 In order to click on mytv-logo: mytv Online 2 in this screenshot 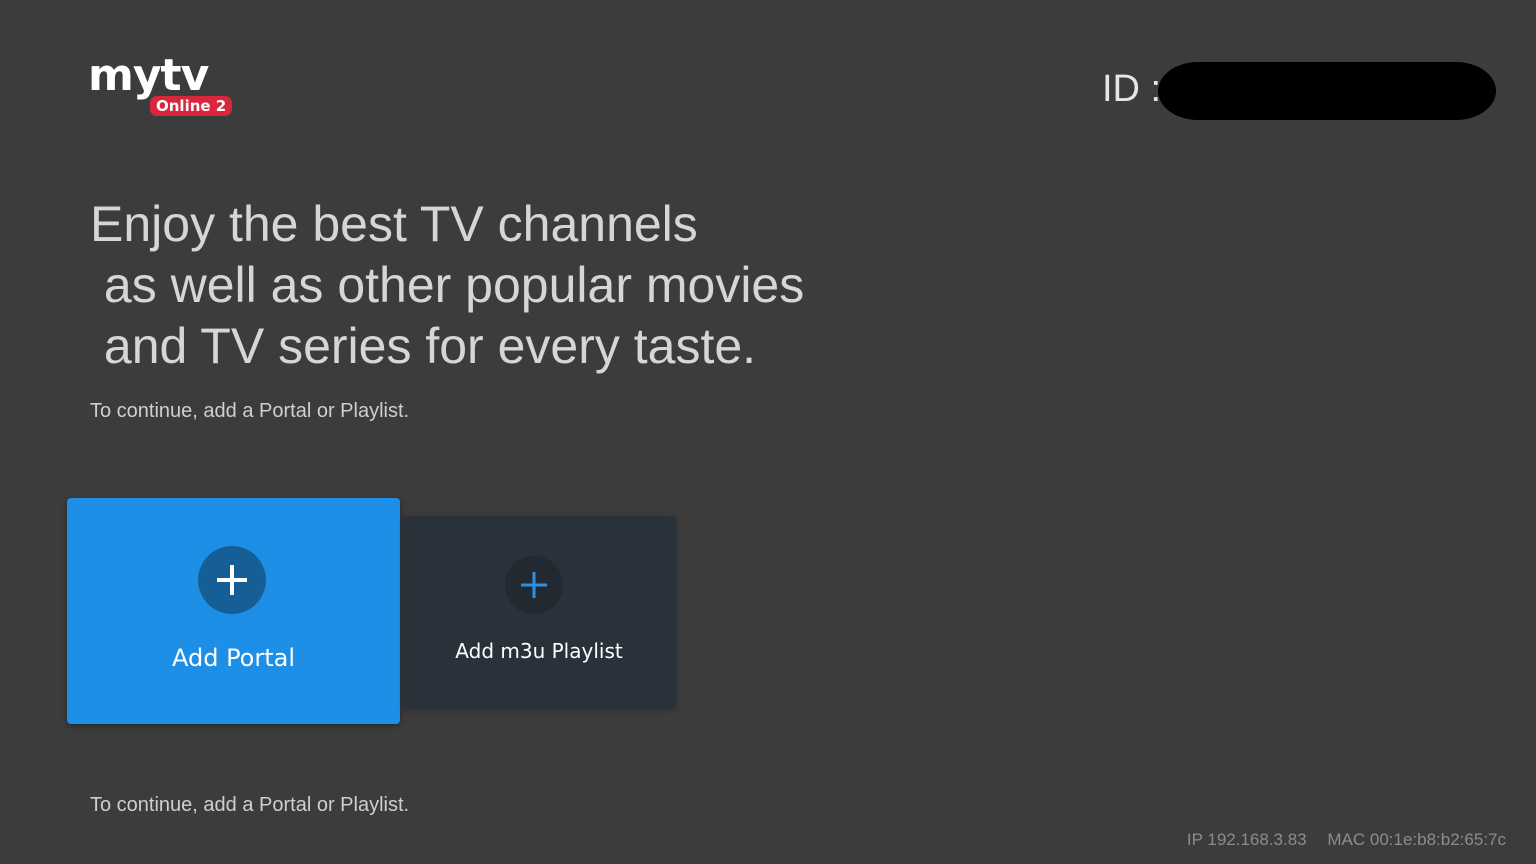, I will do `click(163, 85)`.